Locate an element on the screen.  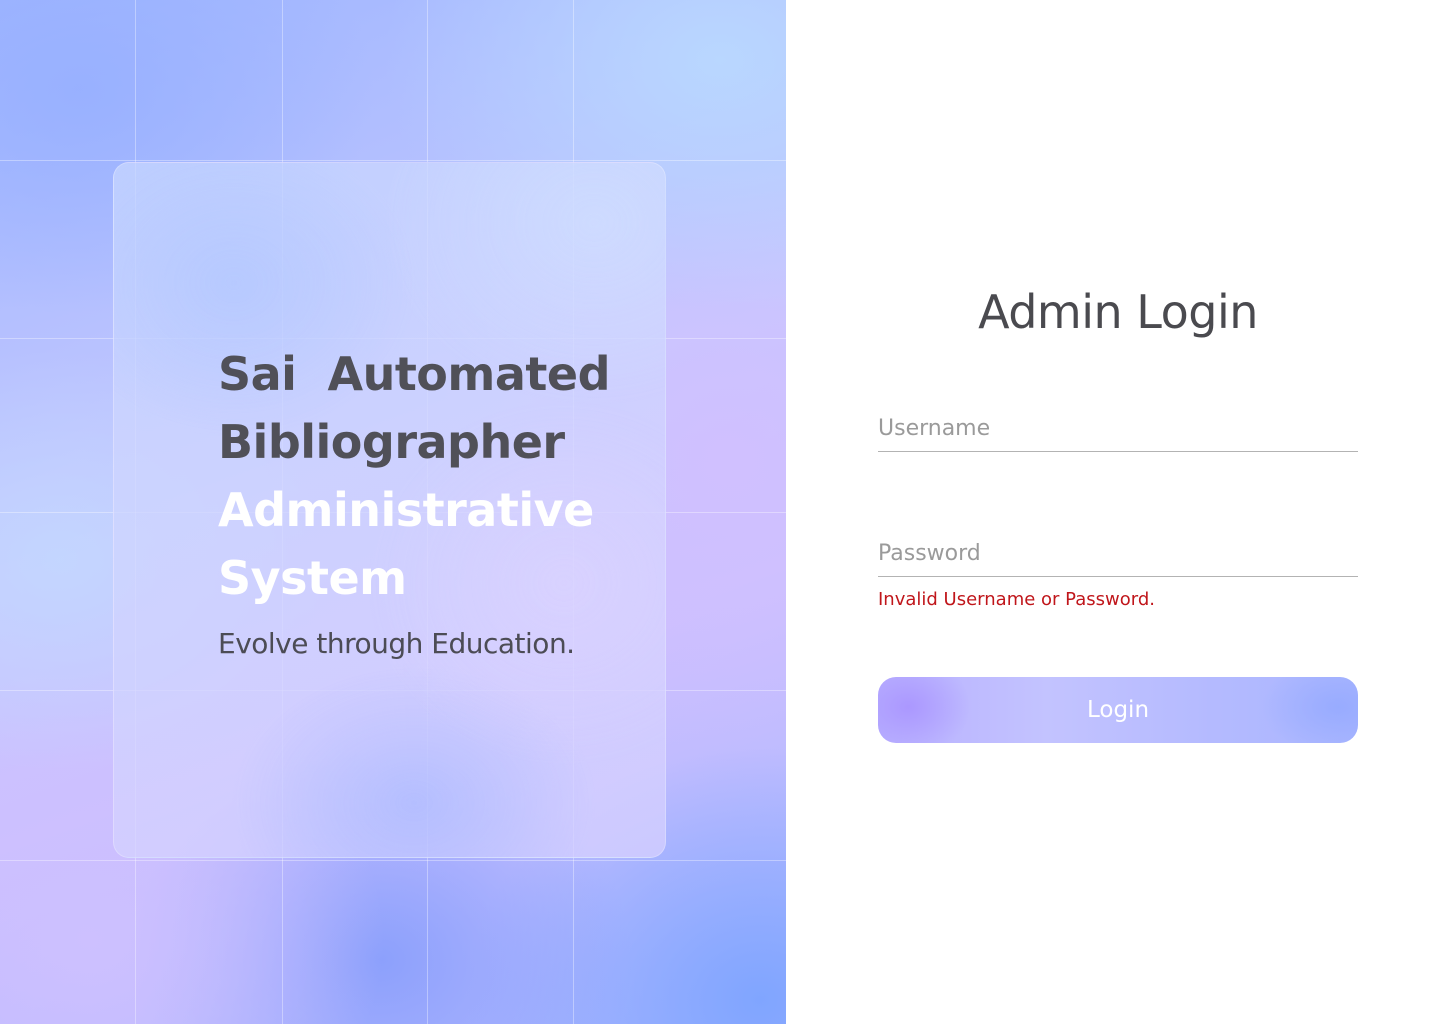
login-button: Login is located at coordinates (1118, 710).